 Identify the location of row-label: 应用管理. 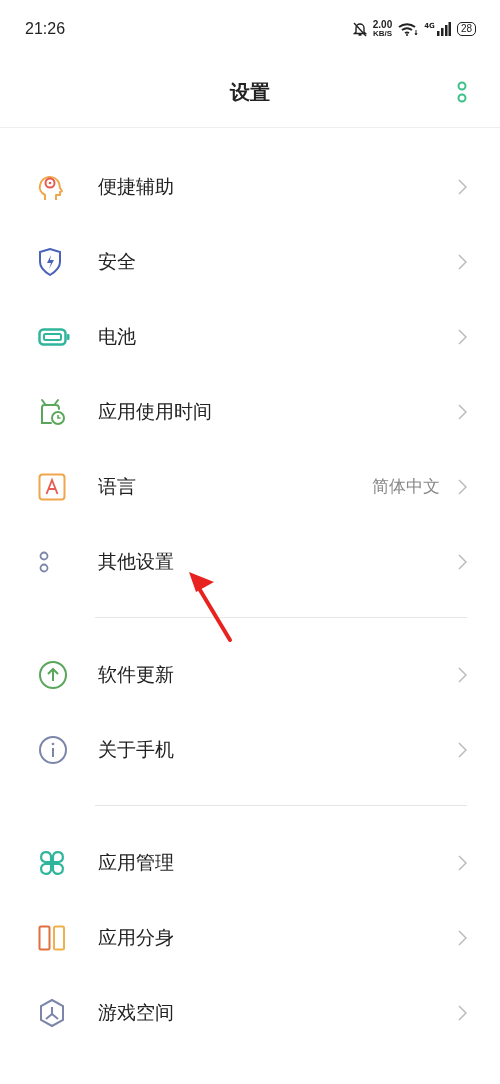
(136, 862).